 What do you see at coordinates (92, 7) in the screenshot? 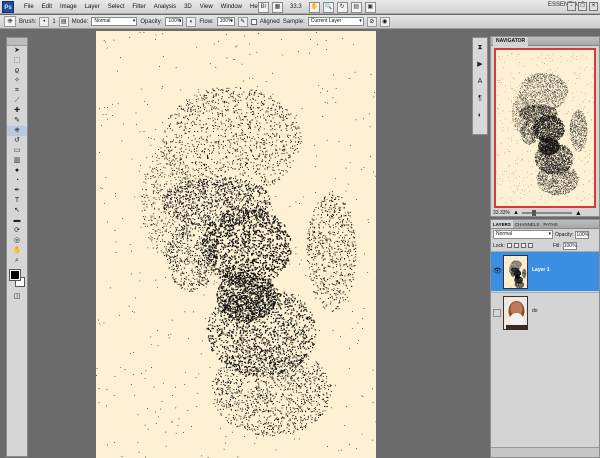
I see `menu-layer: Layer` at bounding box center [92, 7].